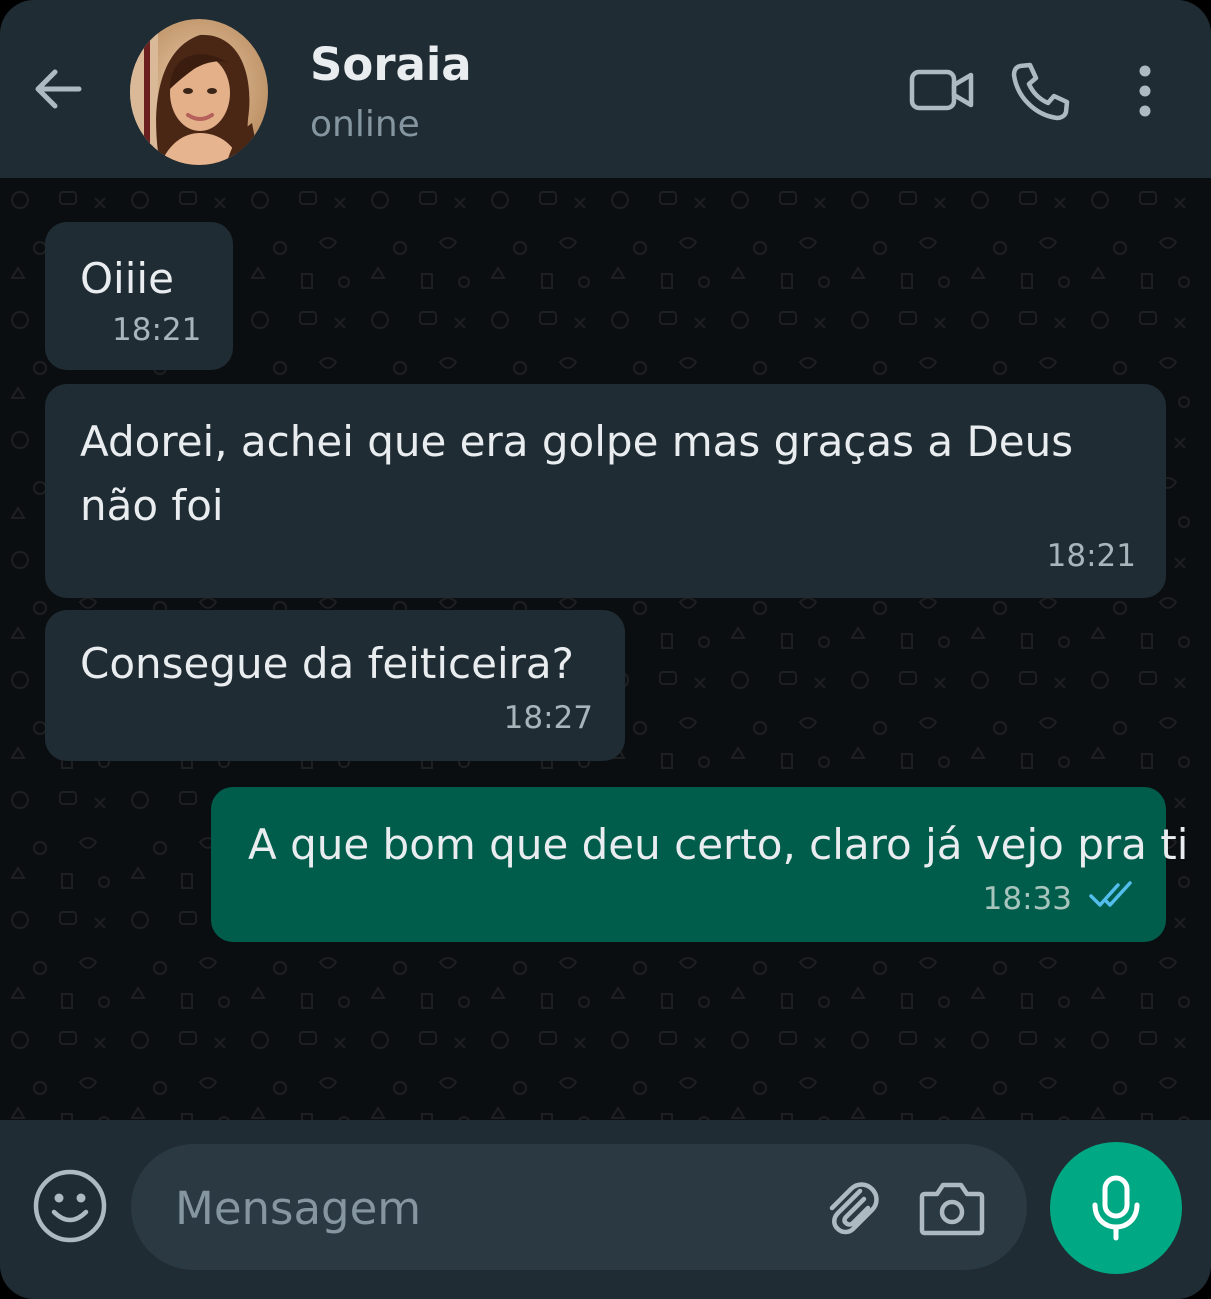 The image size is (1211, 1299). I want to click on contact-status: online, so click(365, 124).